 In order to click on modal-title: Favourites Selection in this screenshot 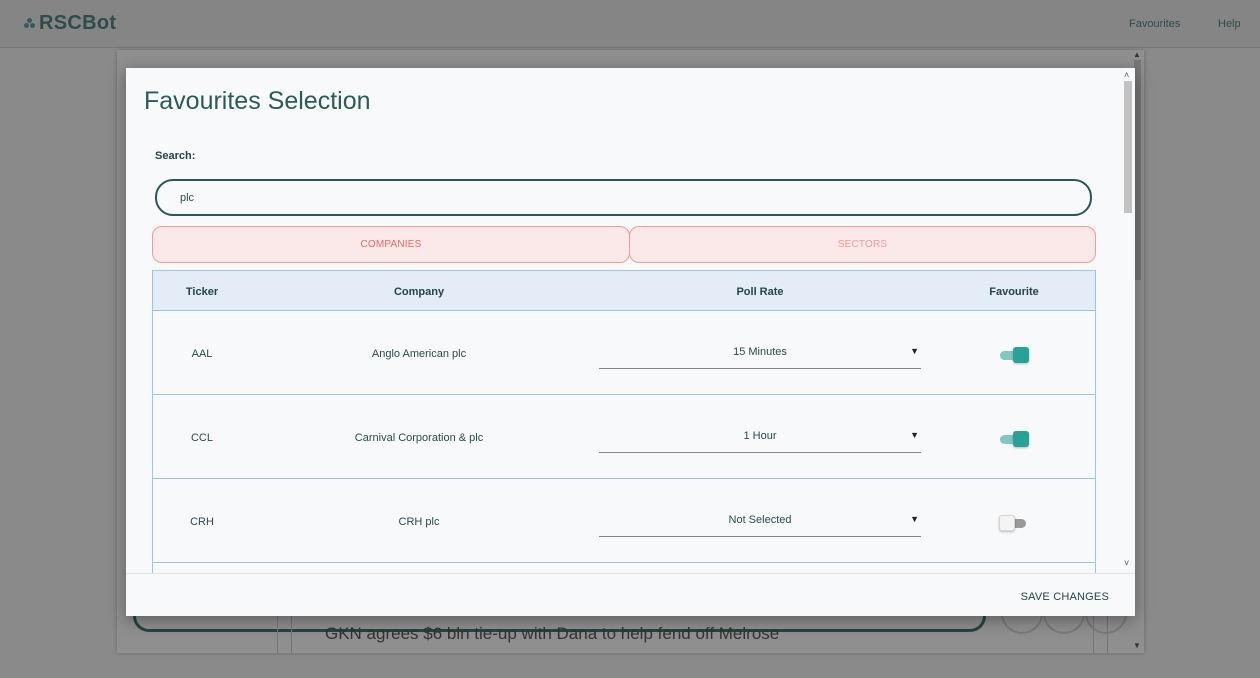, I will do `click(257, 101)`.